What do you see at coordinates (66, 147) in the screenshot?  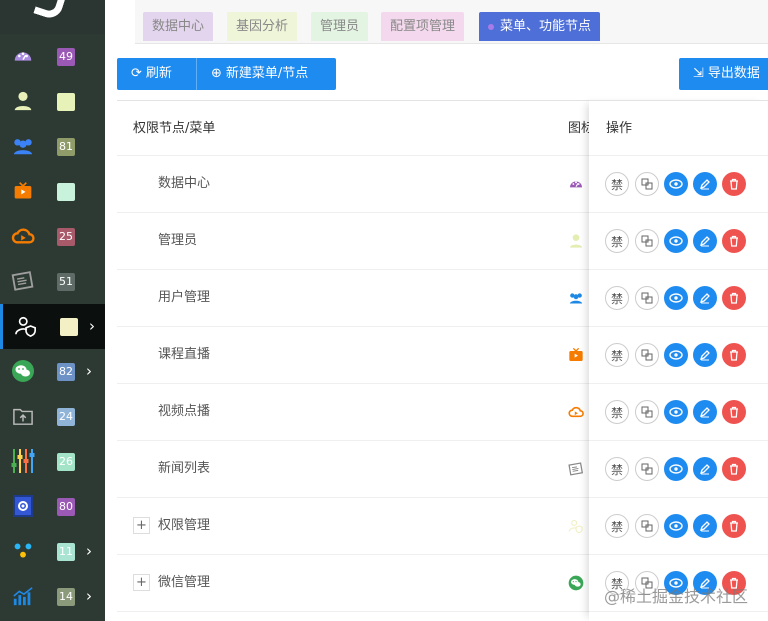 I see `sidebar-badge: 81` at bounding box center [66, 147].